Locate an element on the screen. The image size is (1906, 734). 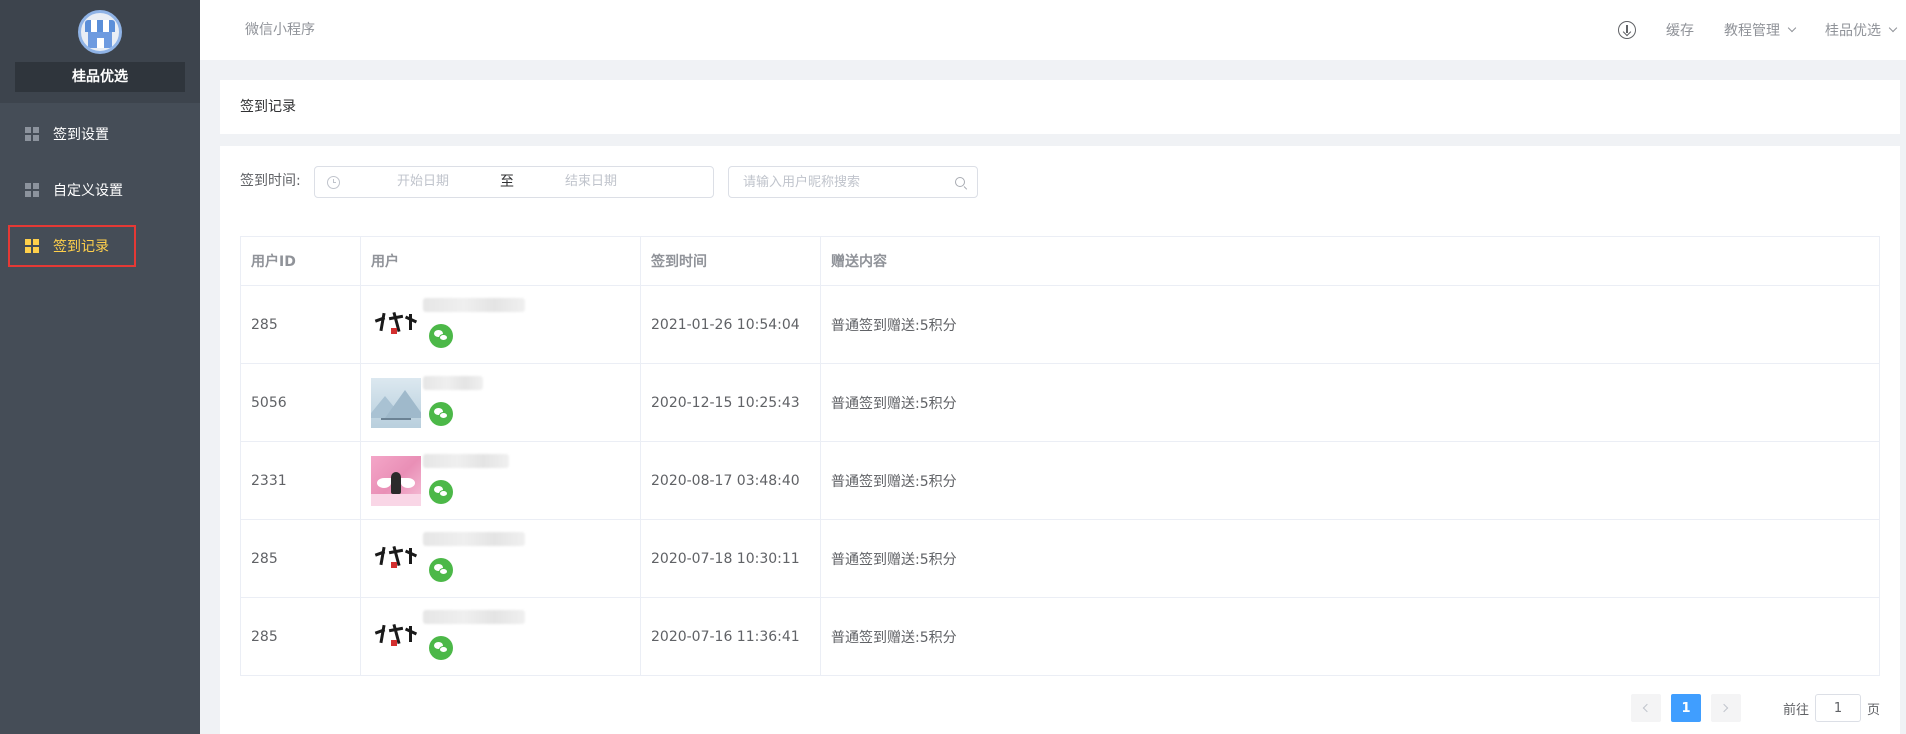
page-suffix-label: 页 is located at coordinates (1873, 710).